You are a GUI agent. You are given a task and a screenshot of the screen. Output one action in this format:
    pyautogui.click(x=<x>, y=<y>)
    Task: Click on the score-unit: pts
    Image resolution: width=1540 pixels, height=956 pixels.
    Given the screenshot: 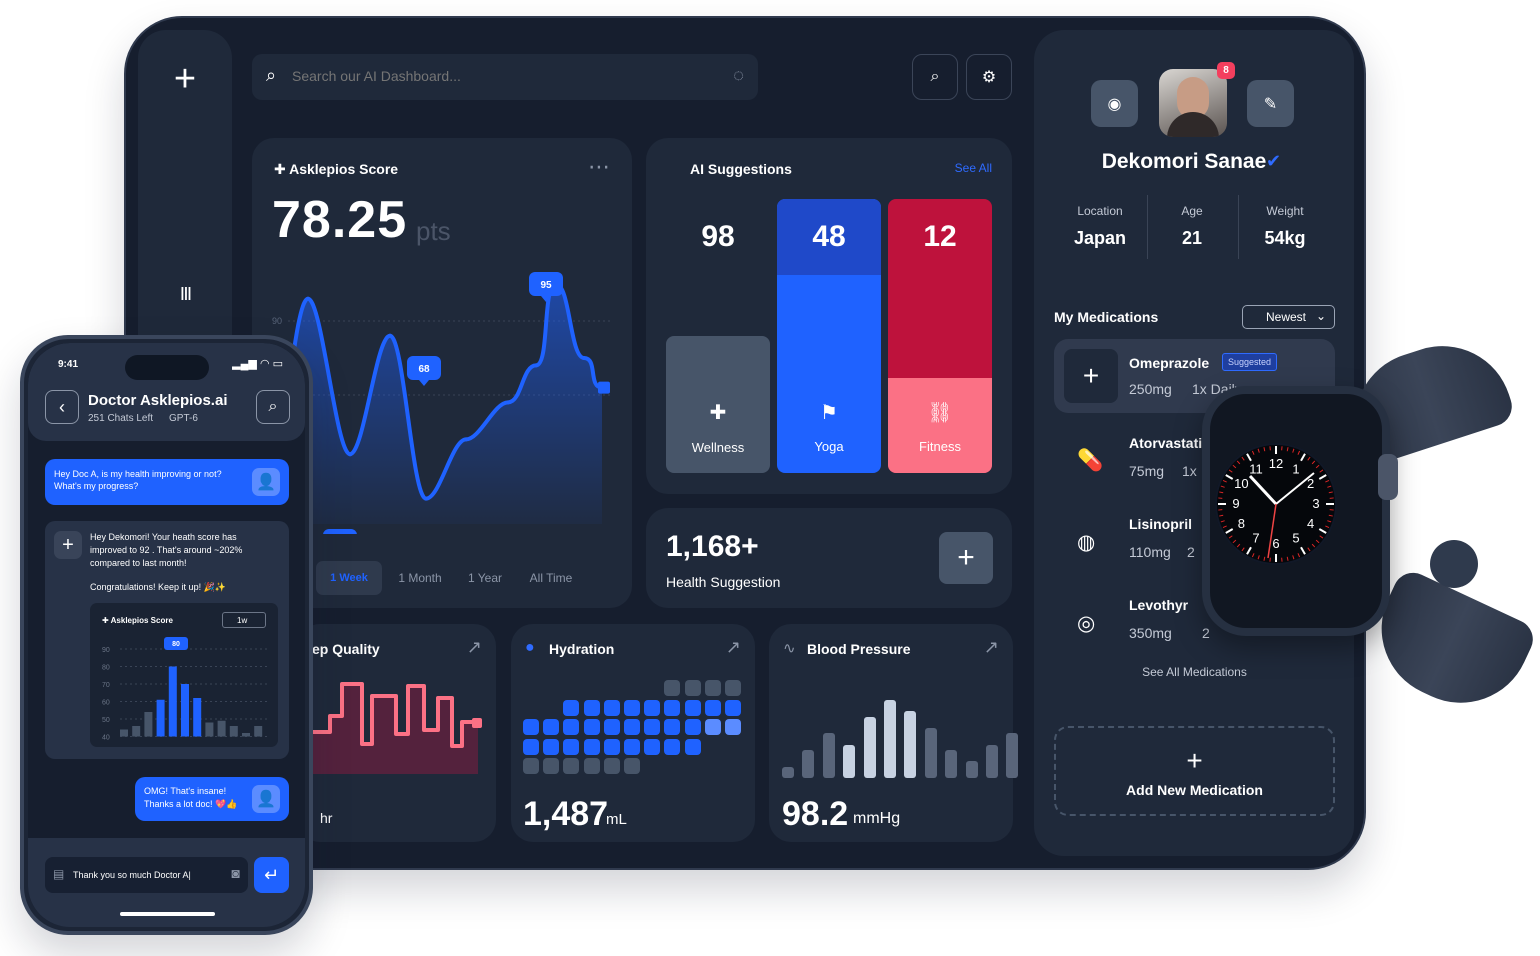 What is the action you would take?
    pyautogui.click(x=433, y=231)
    